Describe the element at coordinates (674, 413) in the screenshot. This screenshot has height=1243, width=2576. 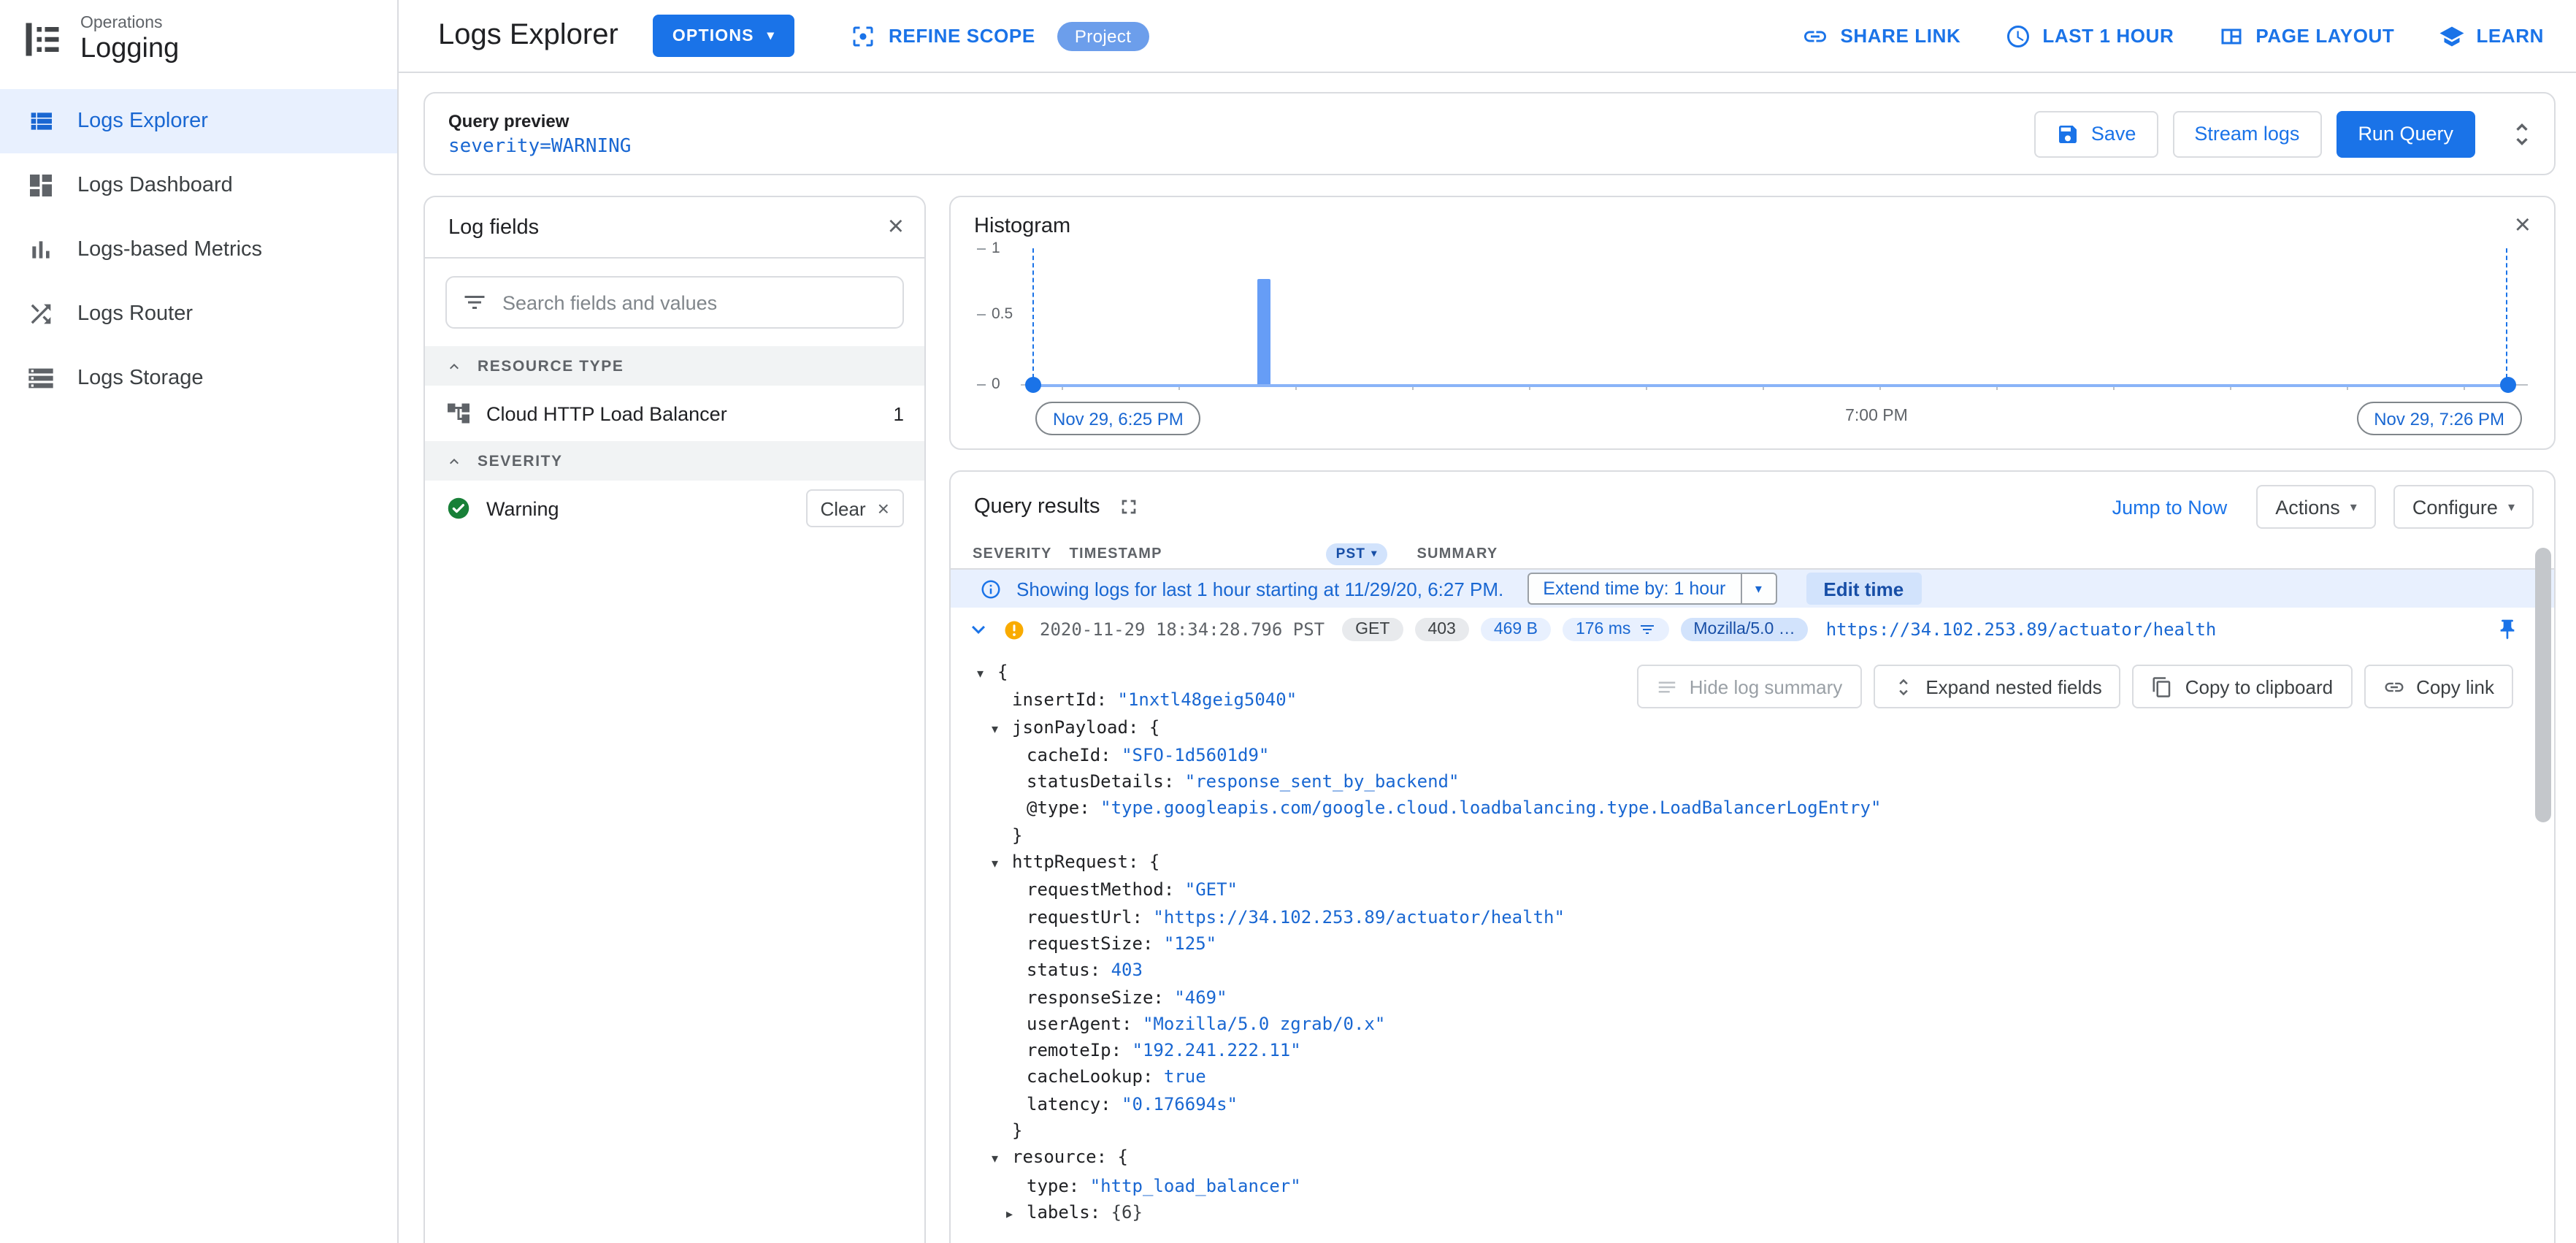
I see `resource-row-cloud-http-load-balancer: Cloud HTTP Load Balancer 1` at that location.